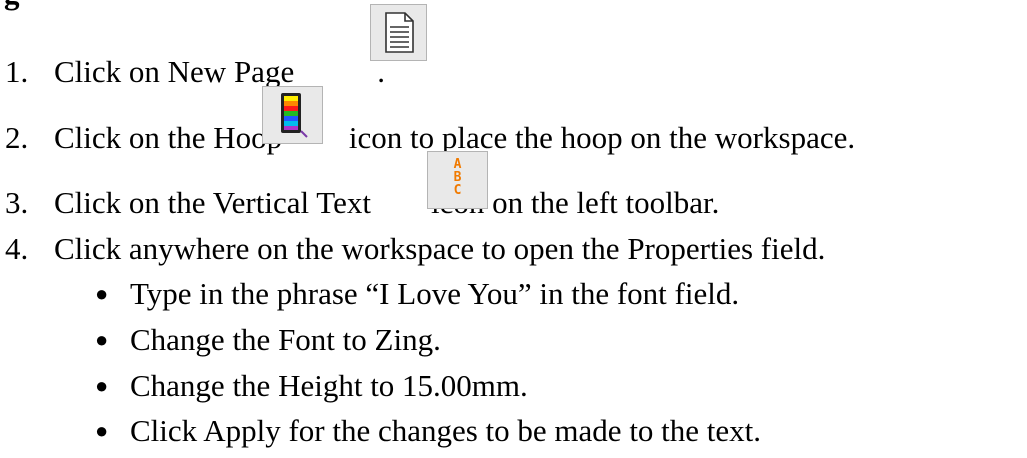 The width and height of the screenshot is (1027, 458). I want to click on vertical-text-icon: A B C, so click(457, 180).